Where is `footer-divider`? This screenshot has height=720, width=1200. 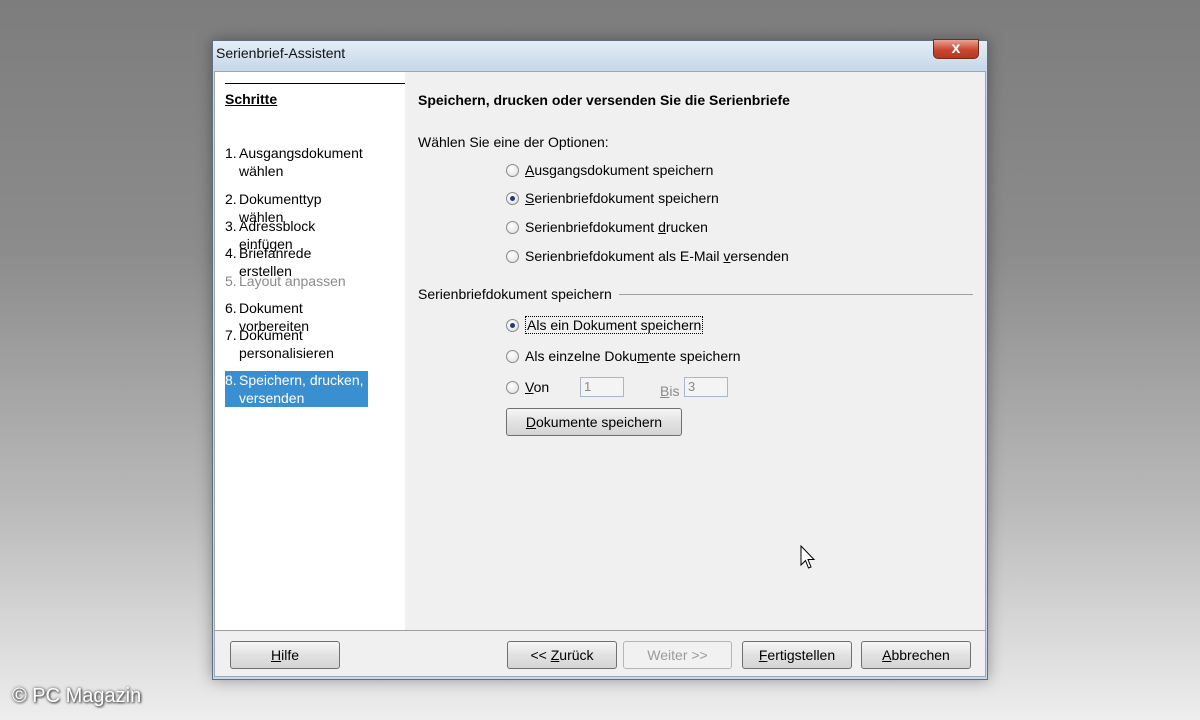
footer-divider is located at coordinates (600, 630).